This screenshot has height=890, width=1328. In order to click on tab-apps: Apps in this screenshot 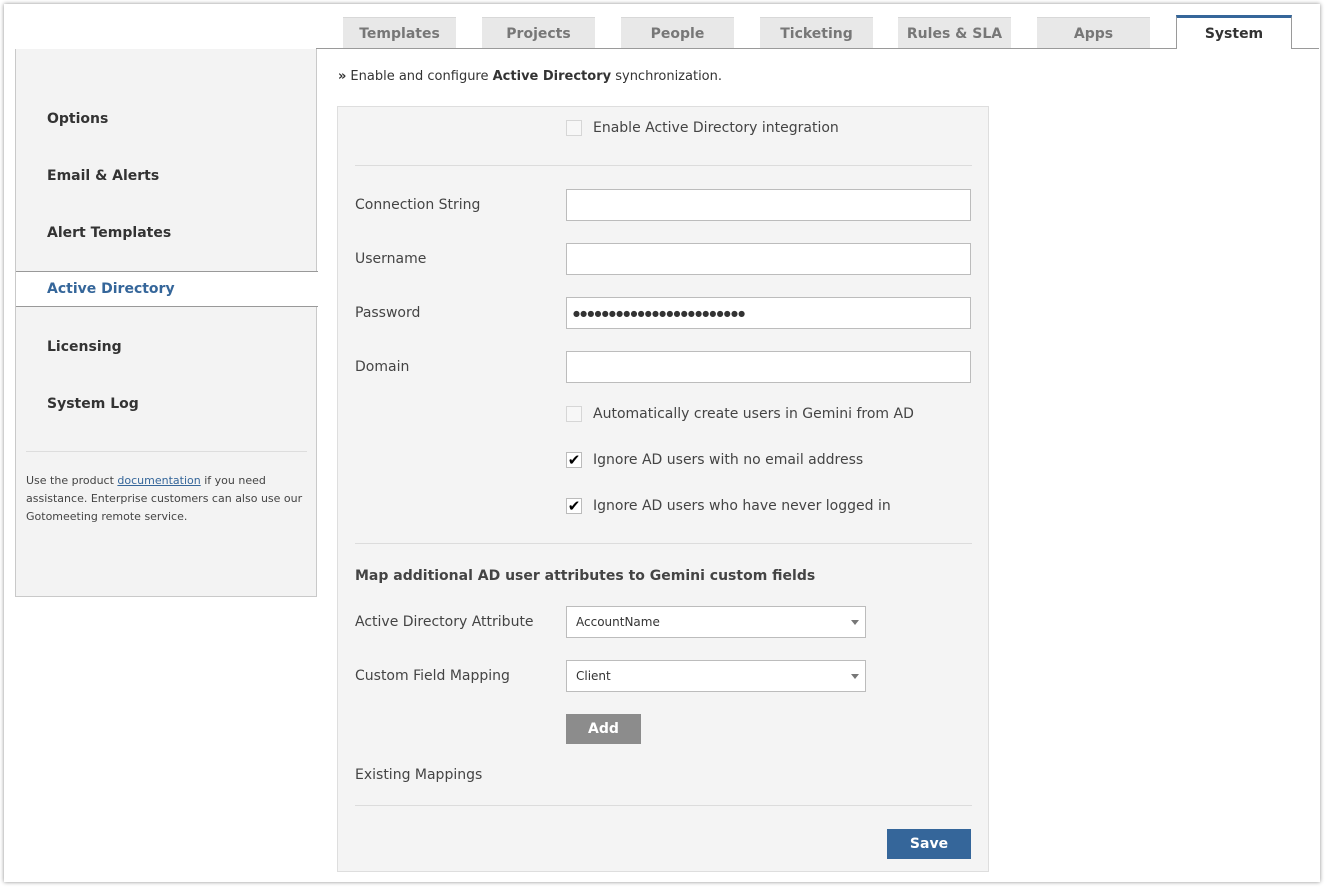, I will do `click(1093, 33)`.